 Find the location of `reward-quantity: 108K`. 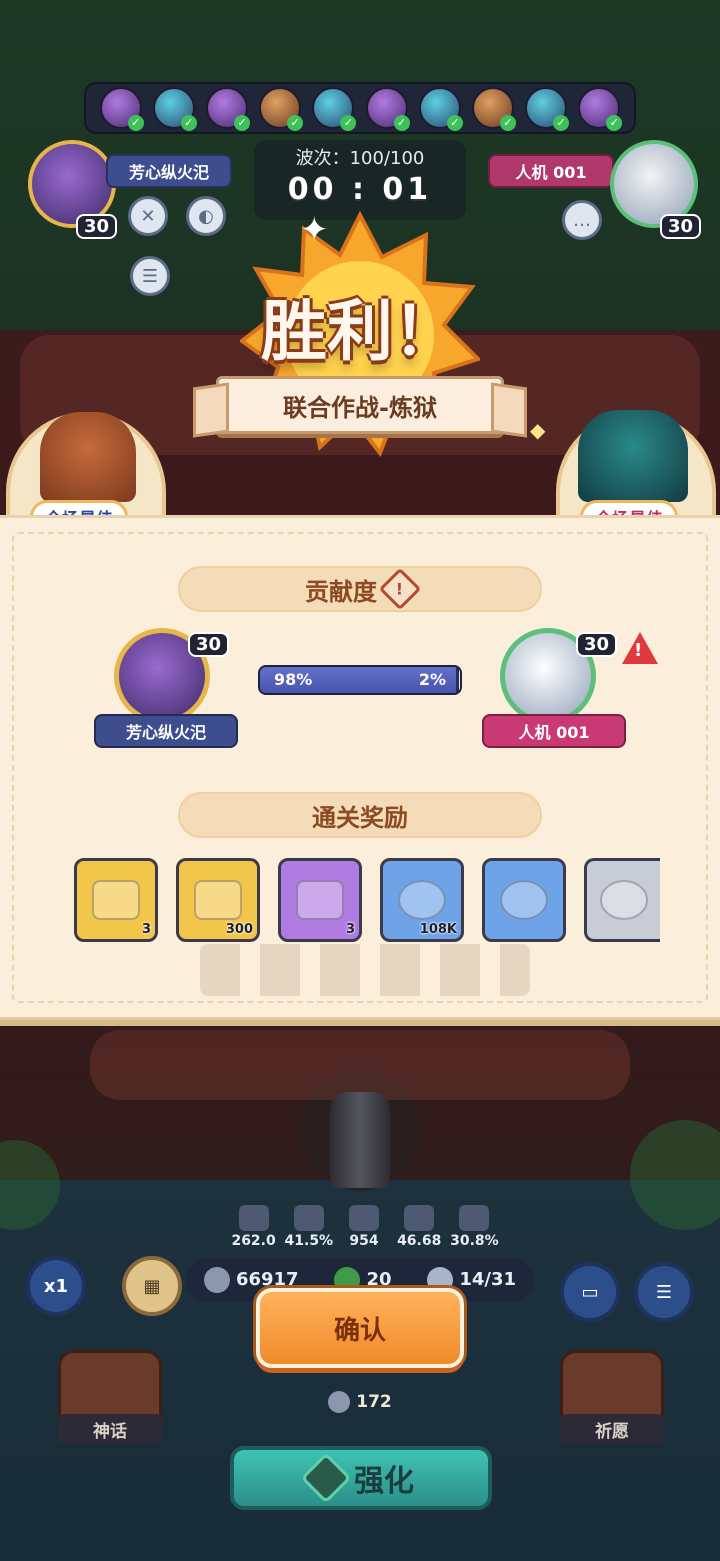

reward-quantity: 108K is located at coordinates (438, 929).